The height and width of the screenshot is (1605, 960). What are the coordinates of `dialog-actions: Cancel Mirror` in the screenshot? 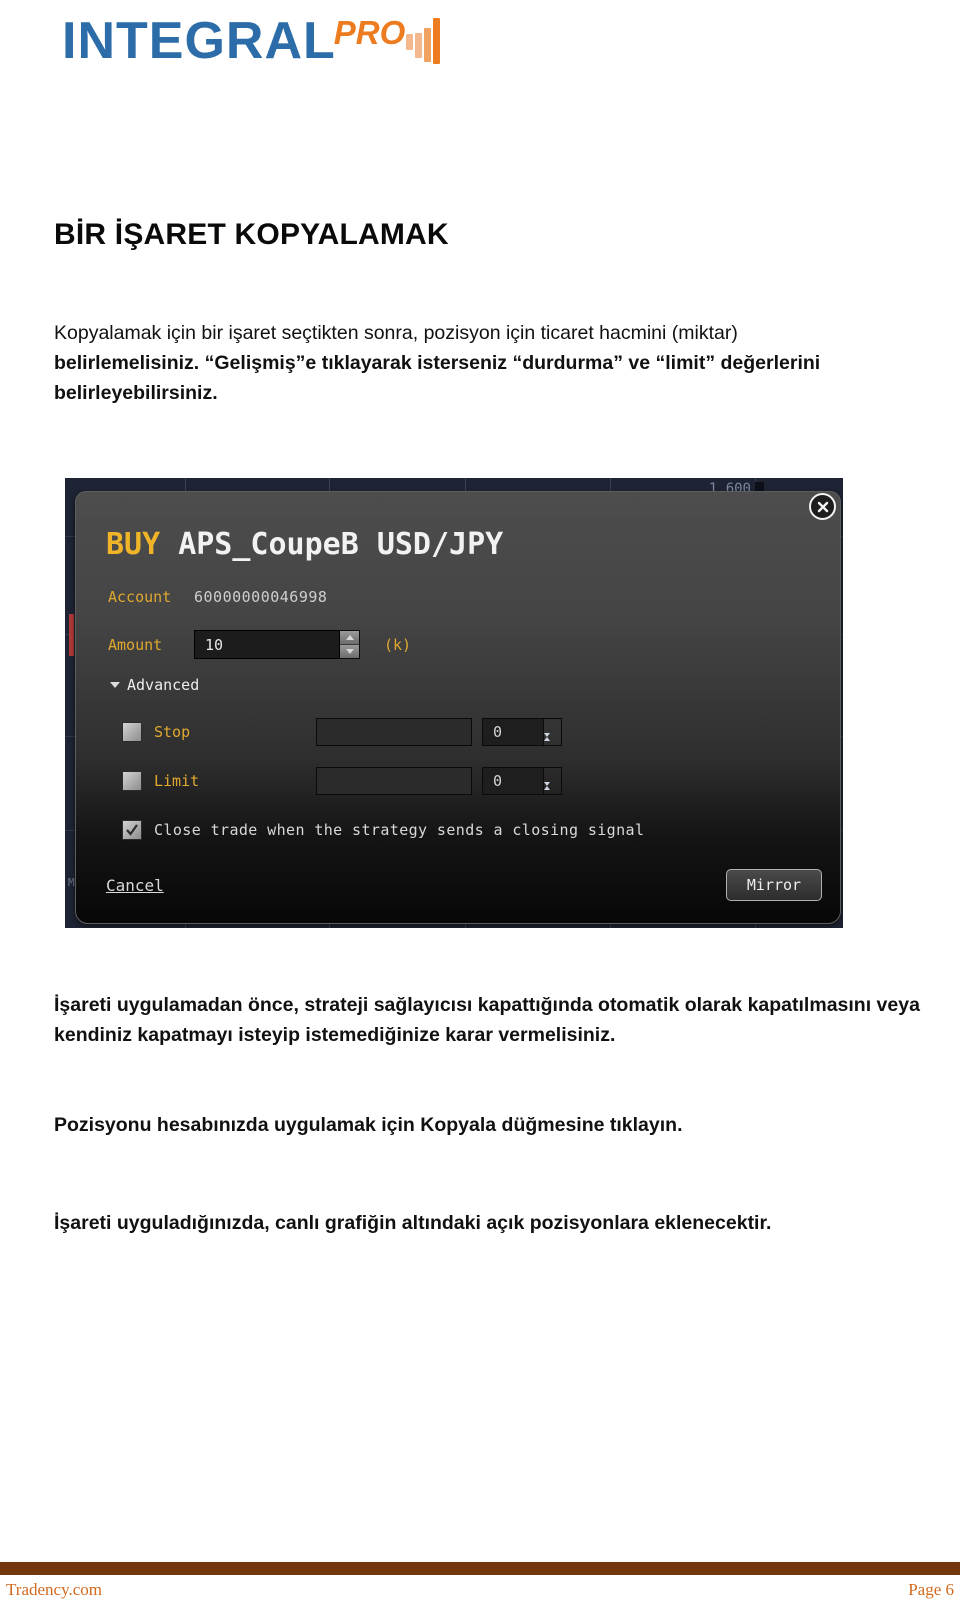 It's located at (458, 885).